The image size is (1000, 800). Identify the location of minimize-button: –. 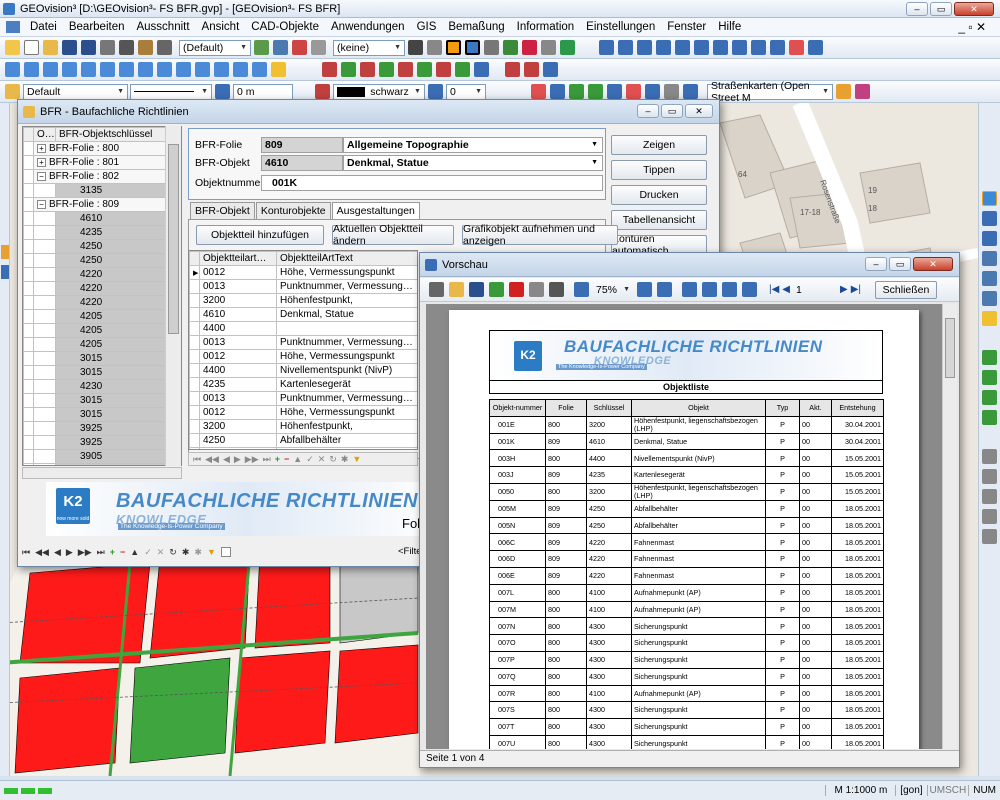
(917, 9).